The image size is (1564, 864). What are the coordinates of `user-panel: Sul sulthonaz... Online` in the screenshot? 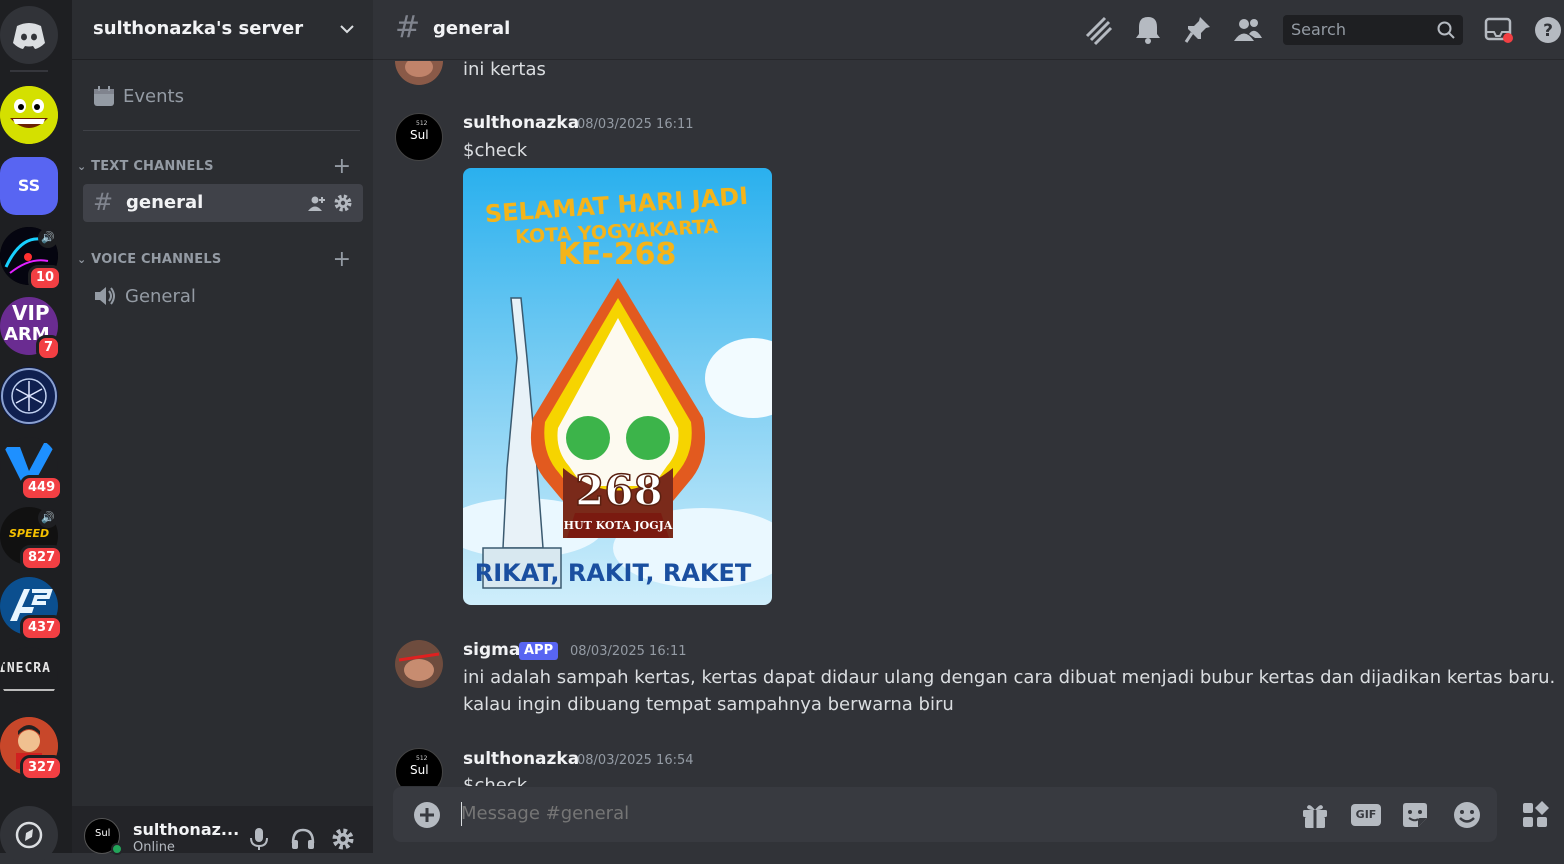 It's located at (222, 830).